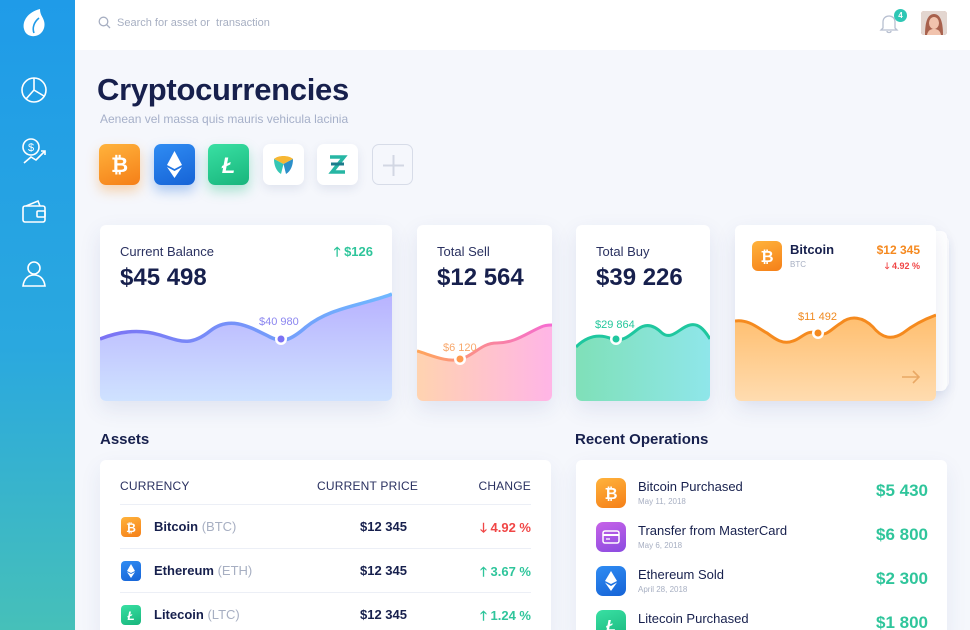 The width and height of the screenshot is (970, 630). I want to click on coin-button-nem, so click(283, 164).